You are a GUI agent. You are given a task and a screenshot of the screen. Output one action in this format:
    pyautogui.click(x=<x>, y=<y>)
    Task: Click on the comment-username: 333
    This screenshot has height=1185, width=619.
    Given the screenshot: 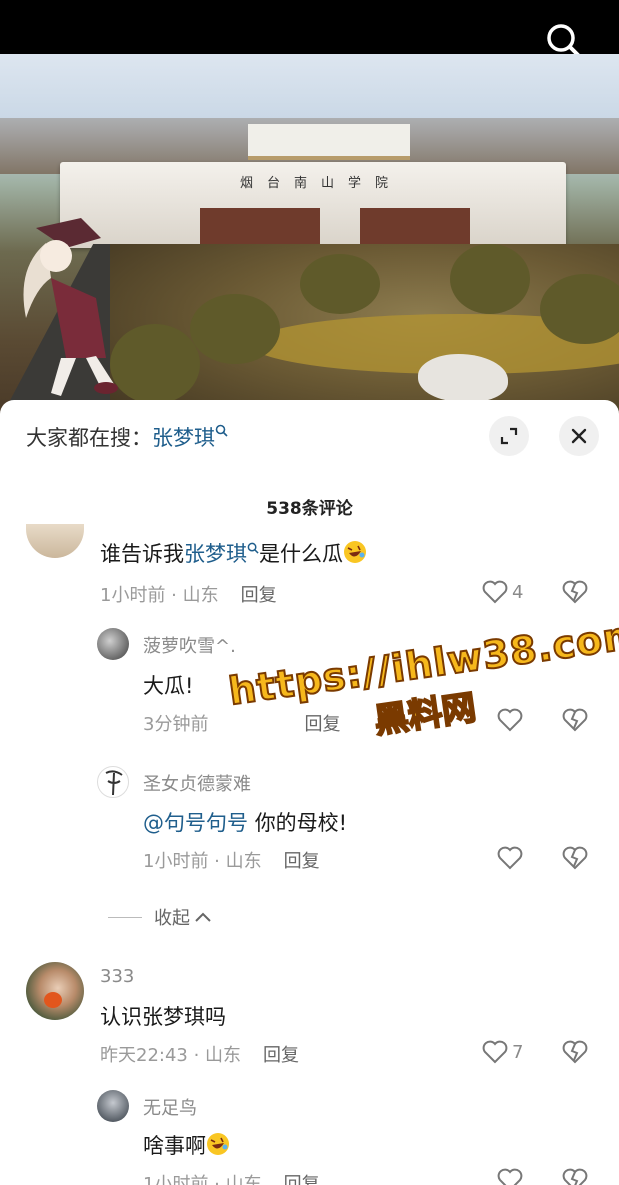 What is the action you would take?
    pyautogui.click(x=117, y=976)
    